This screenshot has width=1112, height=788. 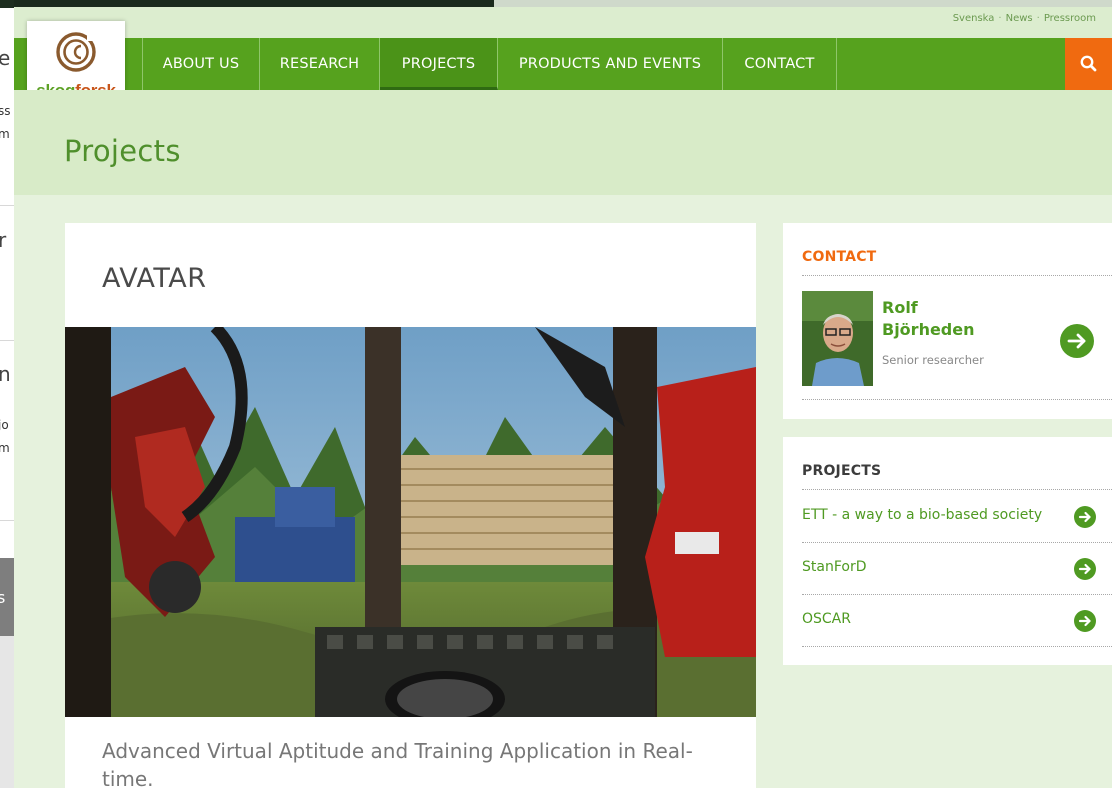 I want to click on nav-item-projects: PROJECTS, so click(x=439, y=64).